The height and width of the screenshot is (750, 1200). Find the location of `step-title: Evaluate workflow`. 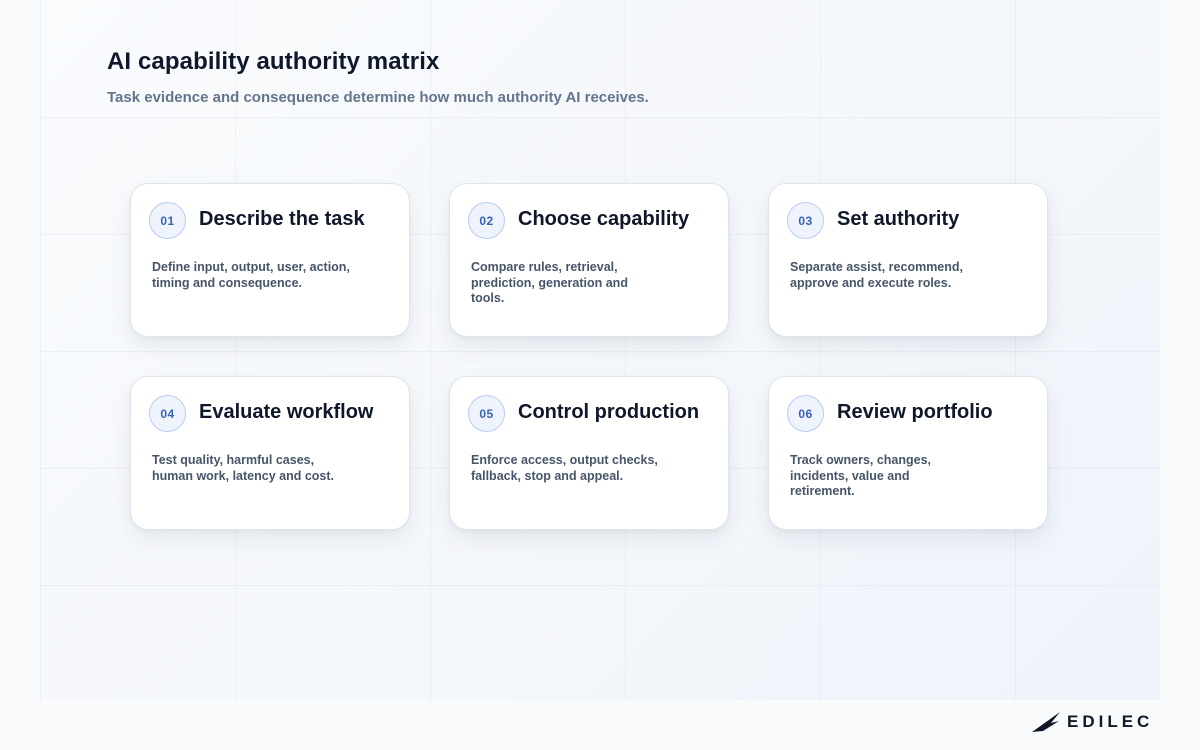

step-title: Evaluate workflow is located at coordinates (286, 412).